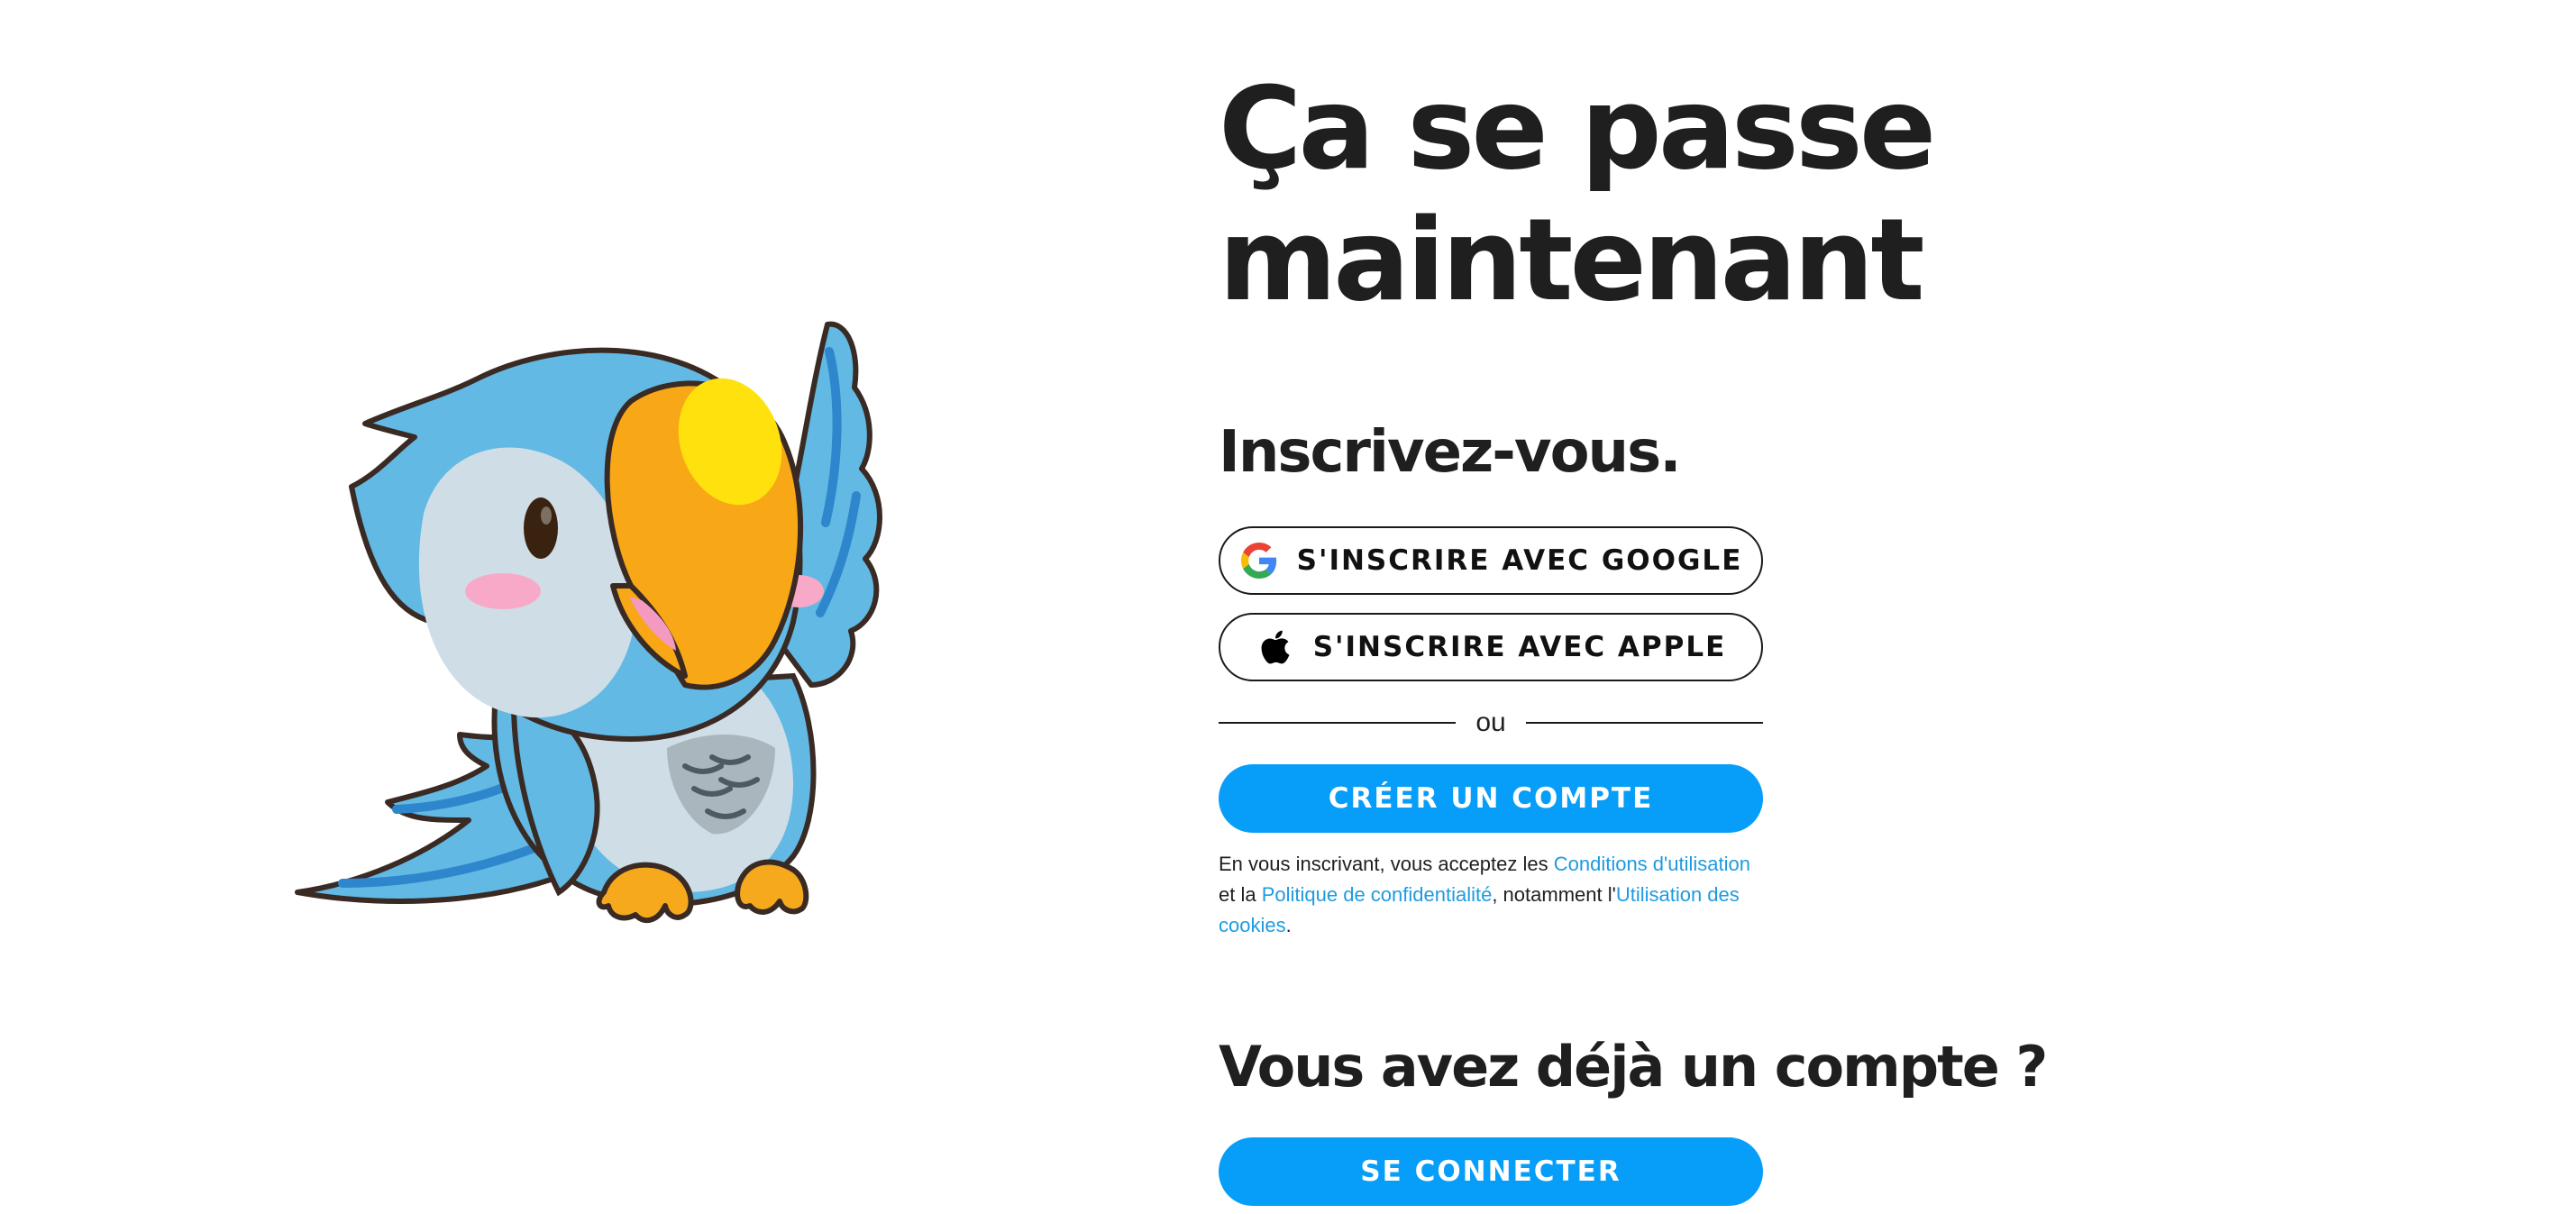  I want to click on privacy-link: Politique de confidentialité, so click(1377, 894).